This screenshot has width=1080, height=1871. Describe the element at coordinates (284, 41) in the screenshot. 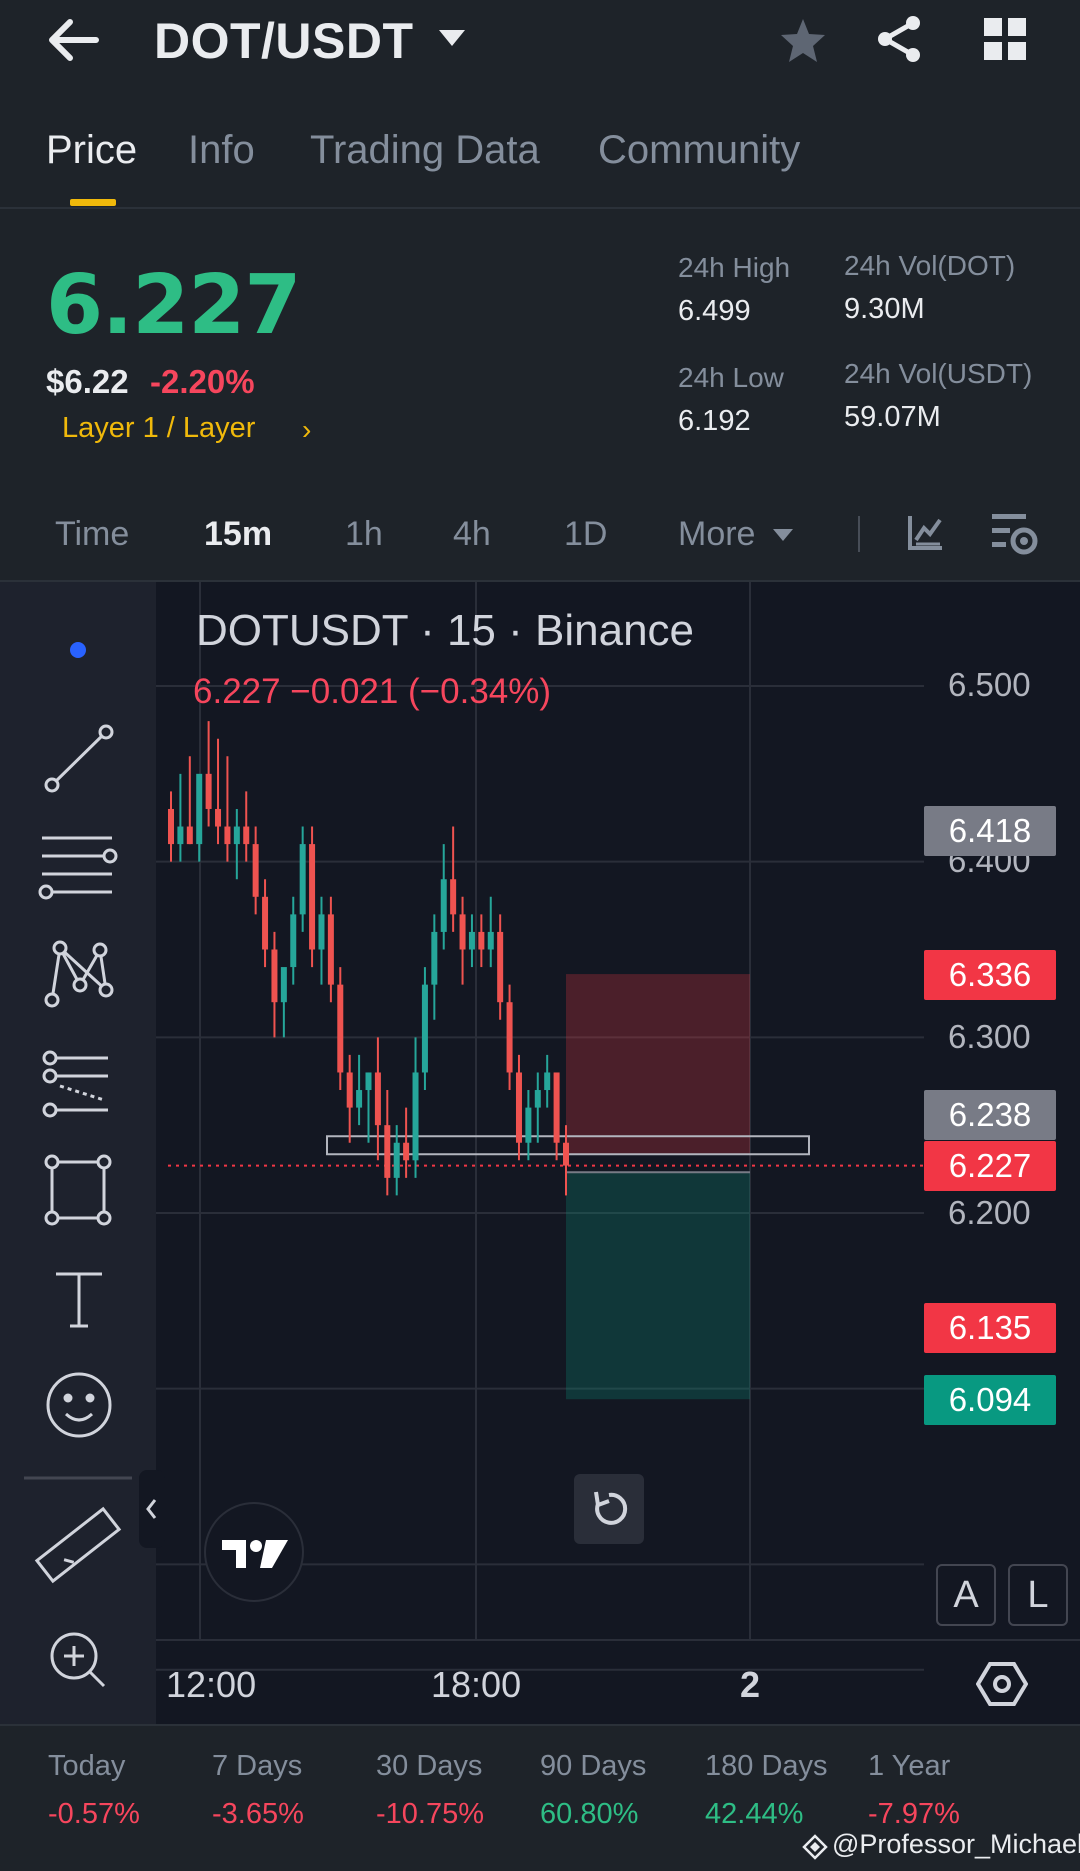

I see `pair-title: DOT/USDT` at that location.